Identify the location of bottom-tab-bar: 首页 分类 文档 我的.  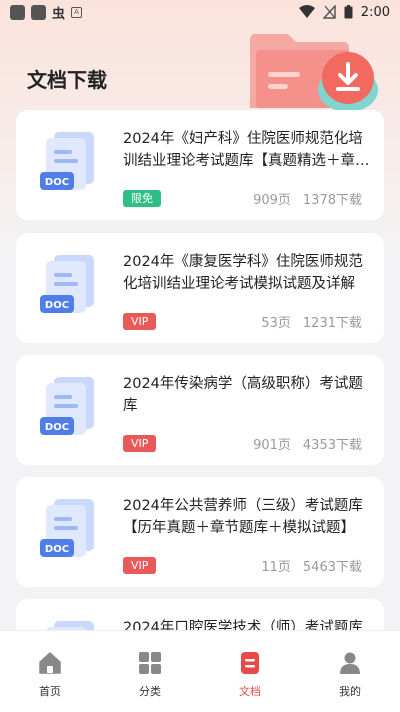
(200, 671).